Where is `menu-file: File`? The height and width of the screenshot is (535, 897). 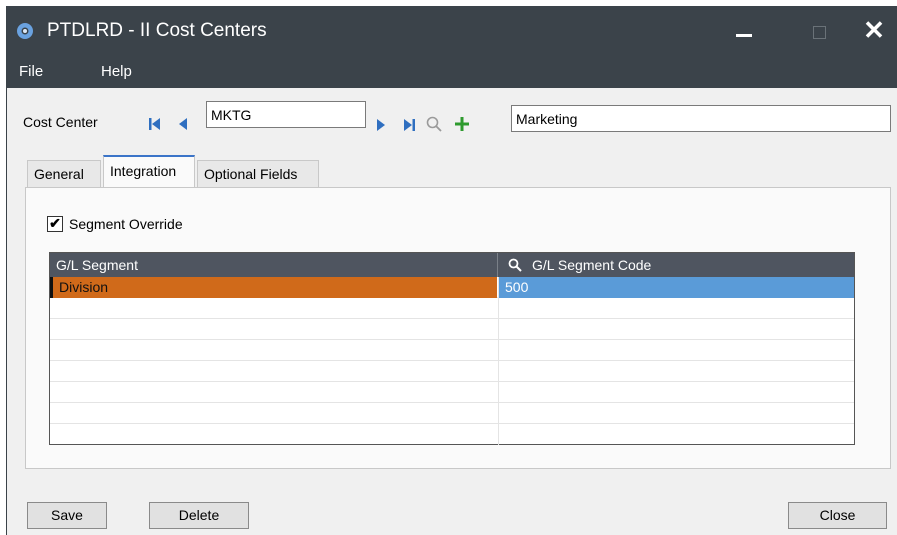 menu-file: File is located at coordinates (31, 71).